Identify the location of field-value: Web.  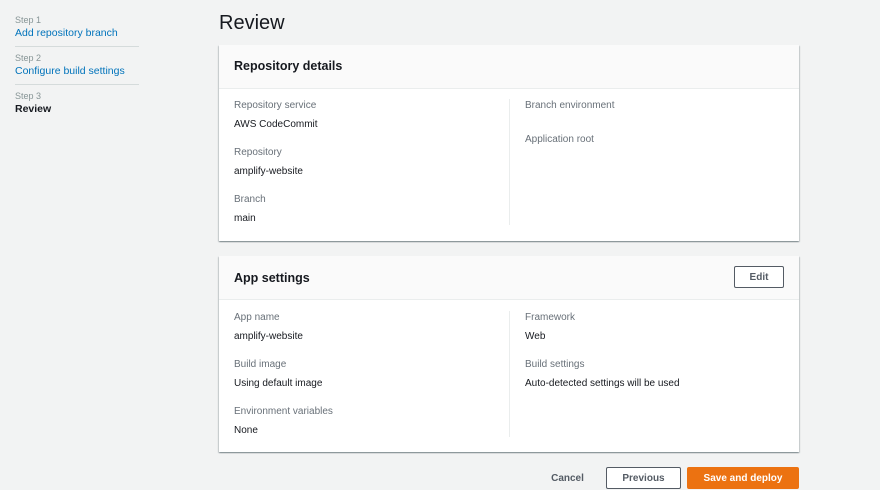
(535, 336).